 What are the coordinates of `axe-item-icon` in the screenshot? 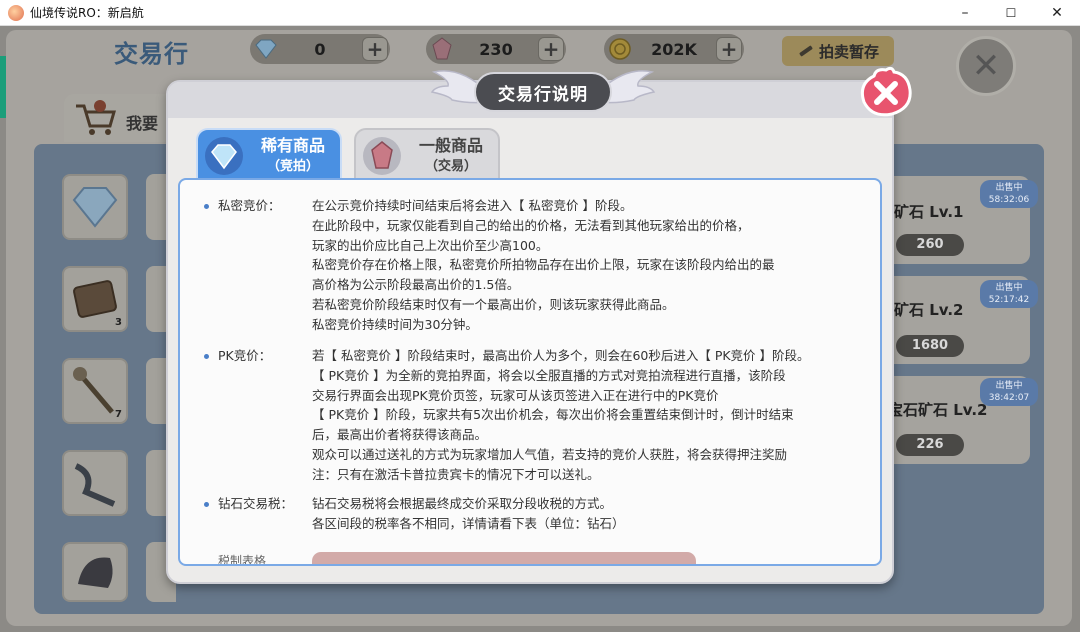 It's located at (95, 485).